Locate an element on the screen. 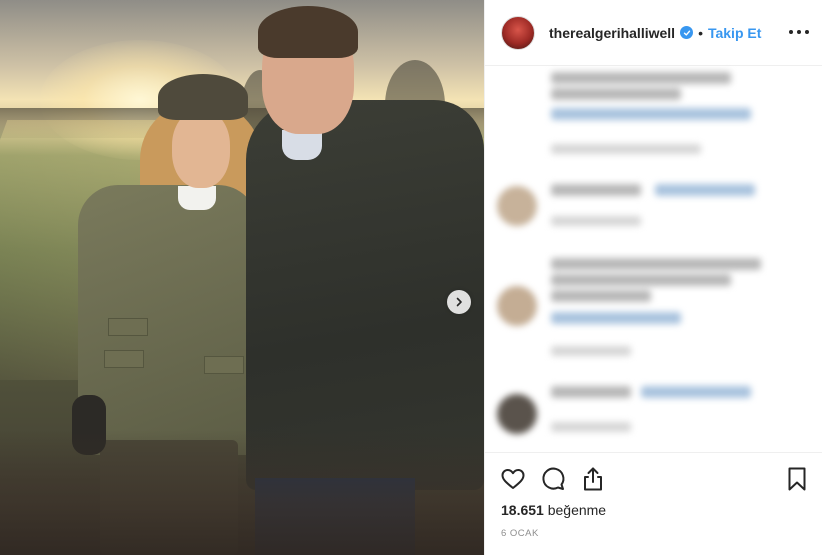 This screenshot has height=555, width=822. share-icon is located at coordinates (593, 479).